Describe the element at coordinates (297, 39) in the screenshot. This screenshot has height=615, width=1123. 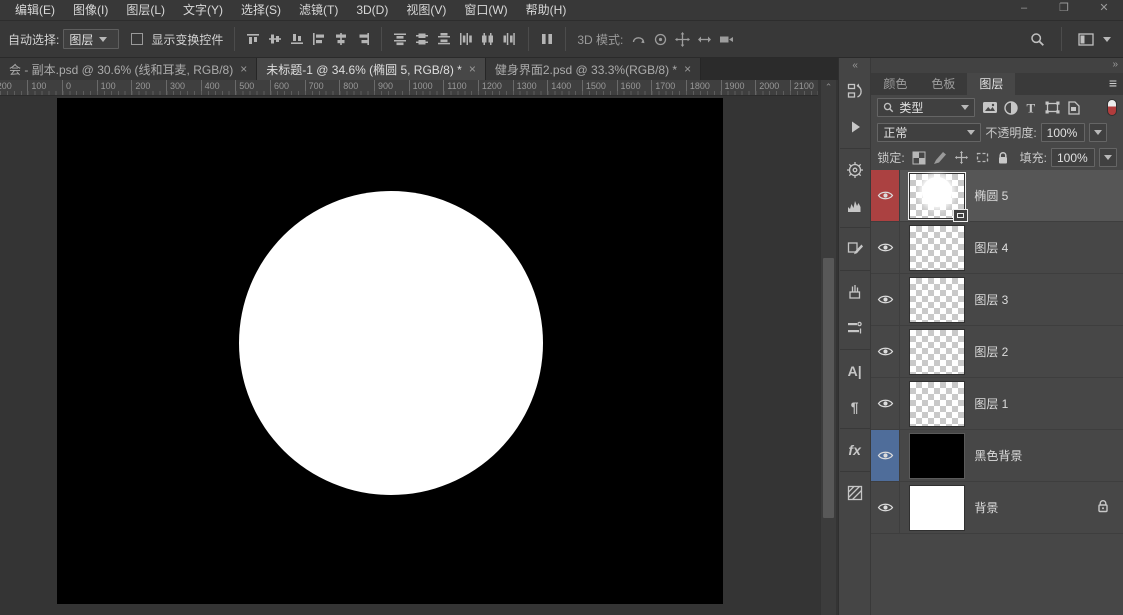
I see `align-bottom-edges-icon` at that location.